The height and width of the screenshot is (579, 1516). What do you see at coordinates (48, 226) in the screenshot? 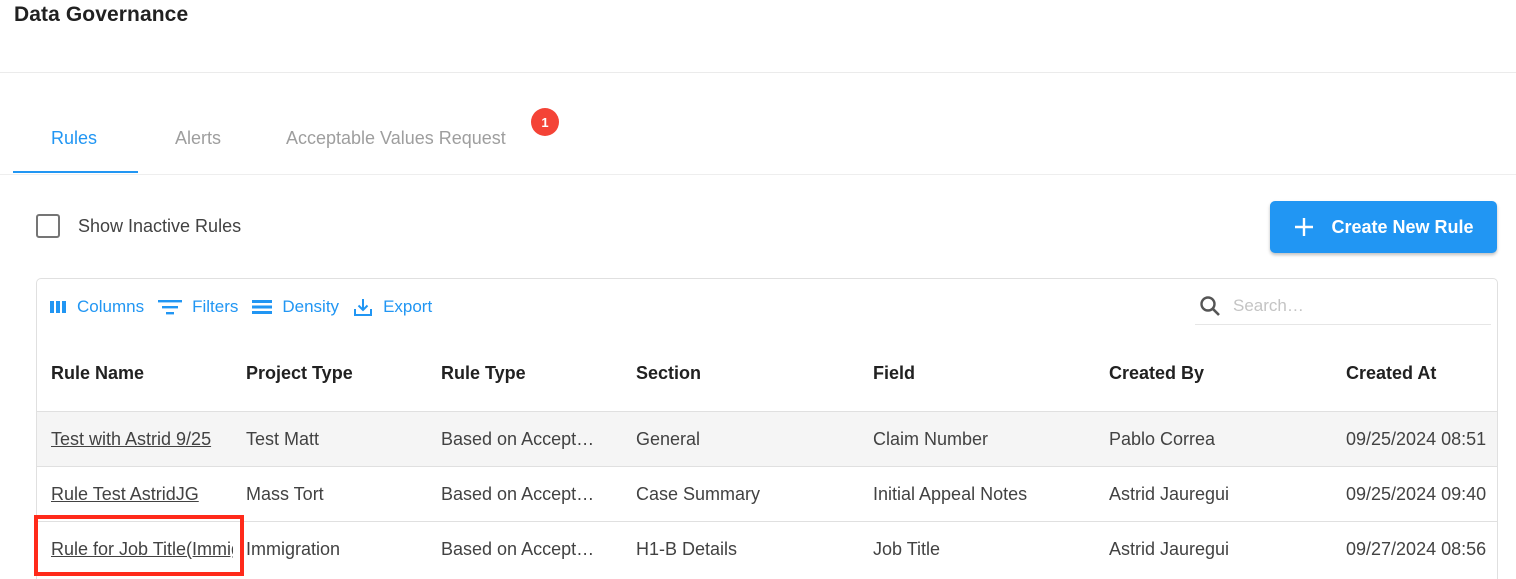
I see `show-inactive-rules-checkbox` at bounding box center [48, 226].